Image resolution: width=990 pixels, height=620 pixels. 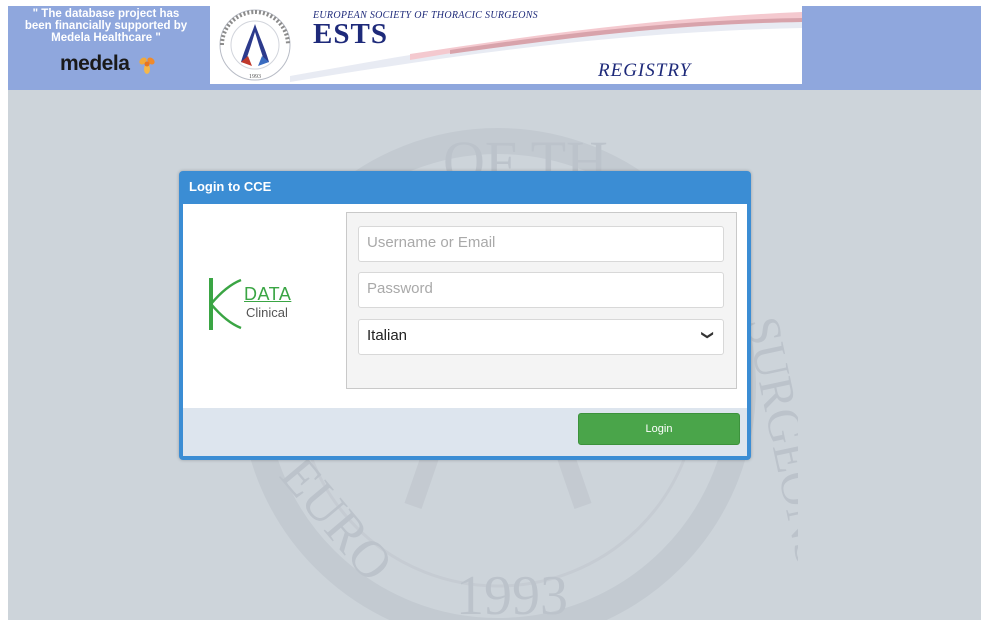 I want to click on login-button: Login, so click(x=659, y=429).